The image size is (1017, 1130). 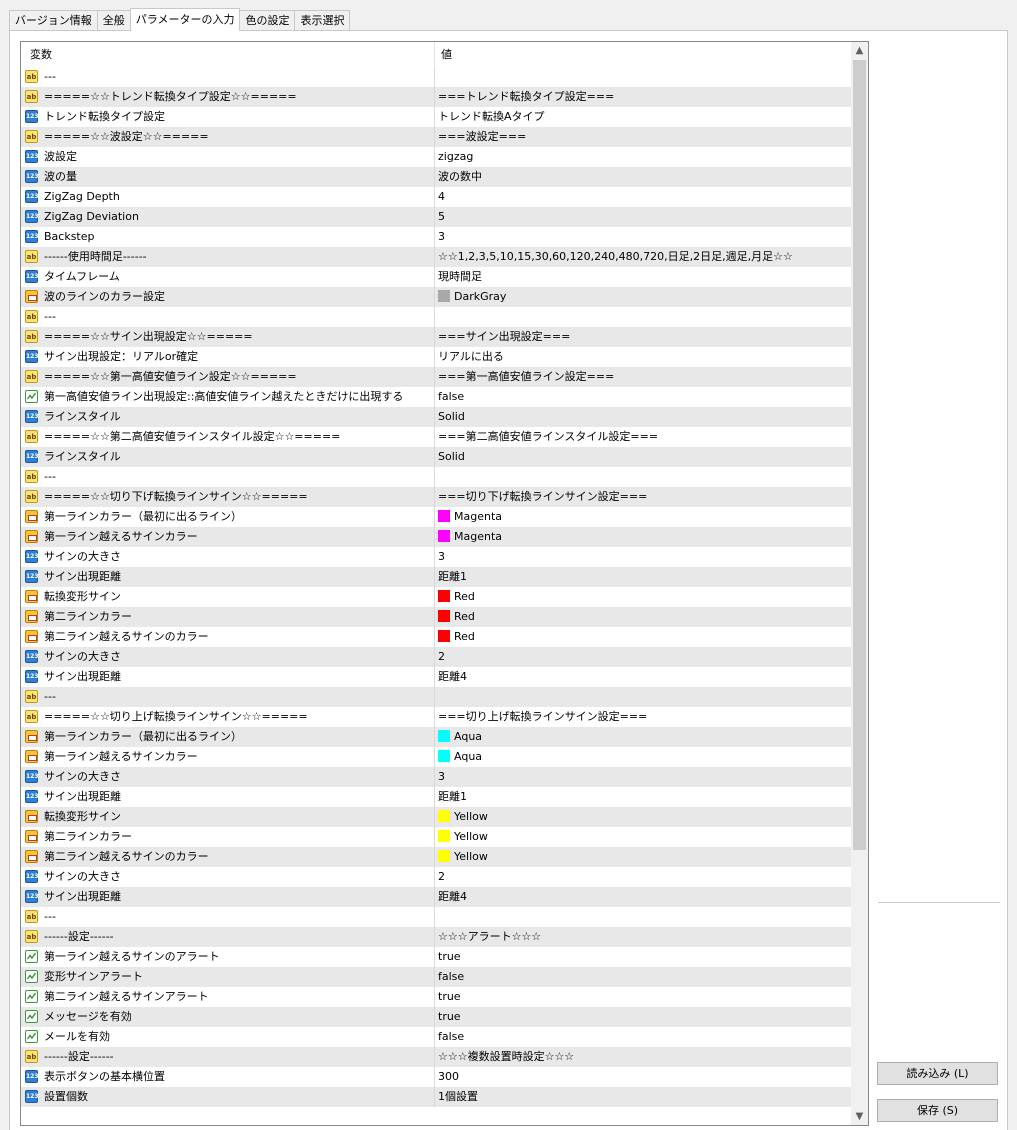 What do you see at coordinates (643, 1077) in the screenshot?
I see `parameter-value: 300` at bounding box center [643, 1077].